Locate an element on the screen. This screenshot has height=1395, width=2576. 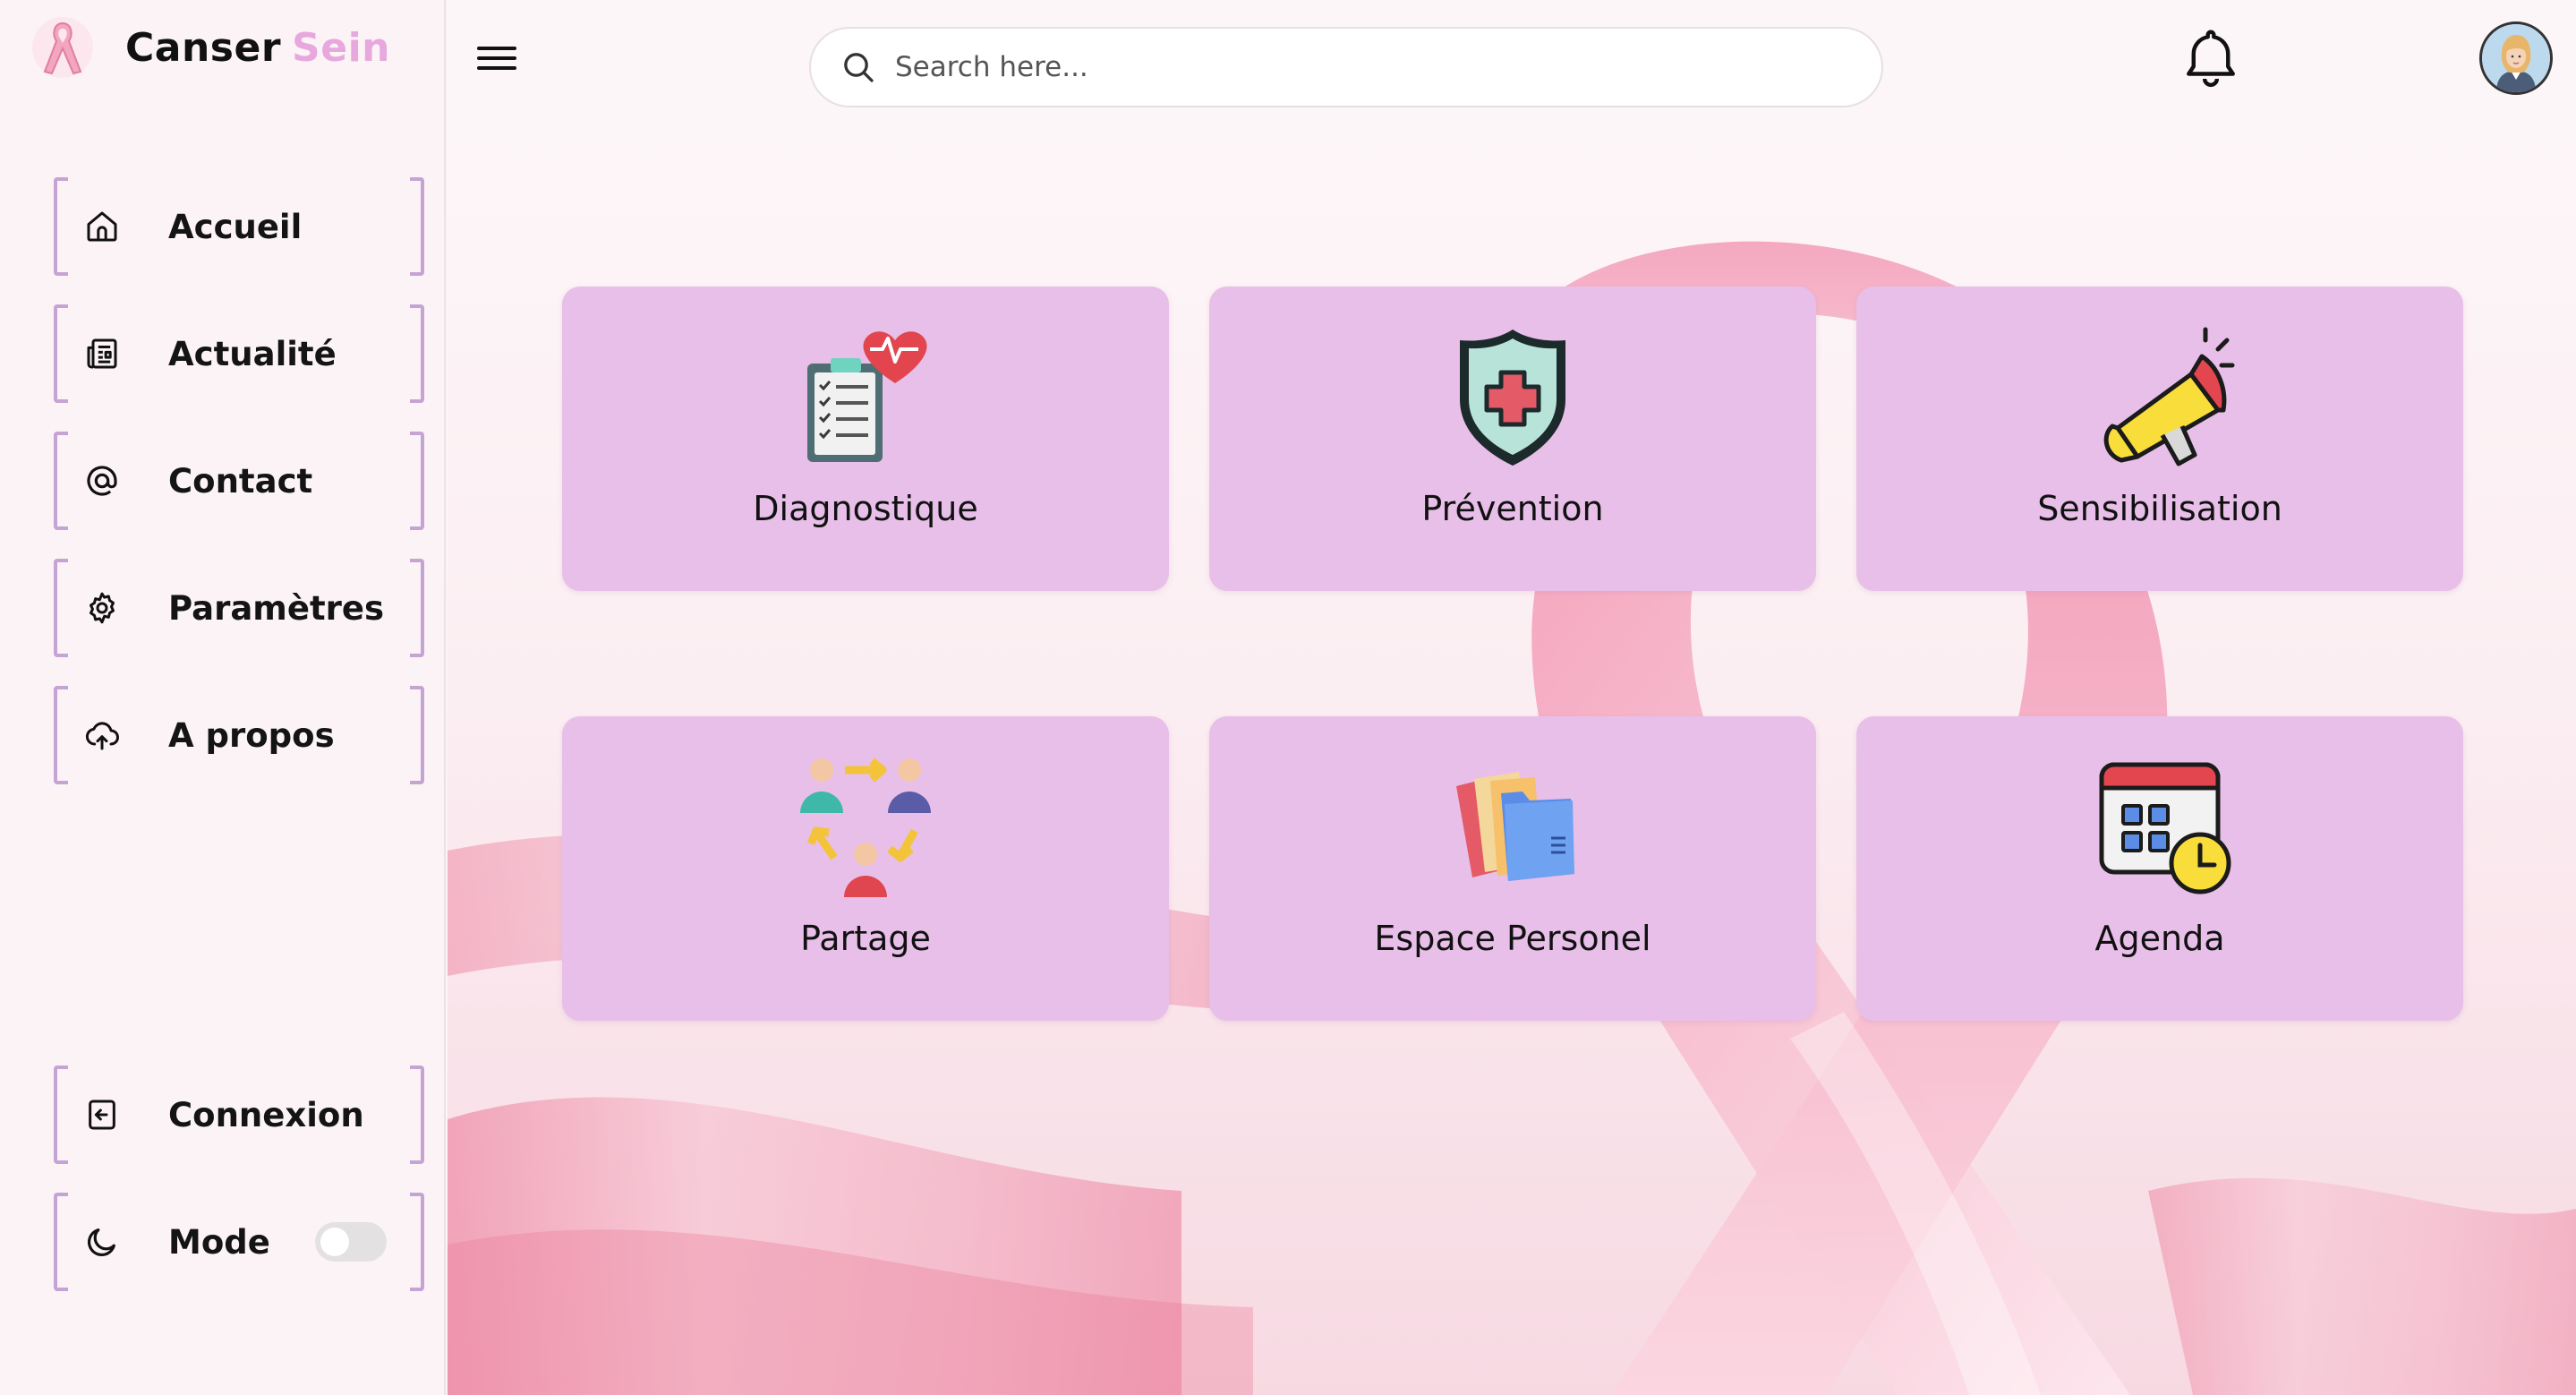
card-label: Diagnostique is located at coordinates (865, 508).